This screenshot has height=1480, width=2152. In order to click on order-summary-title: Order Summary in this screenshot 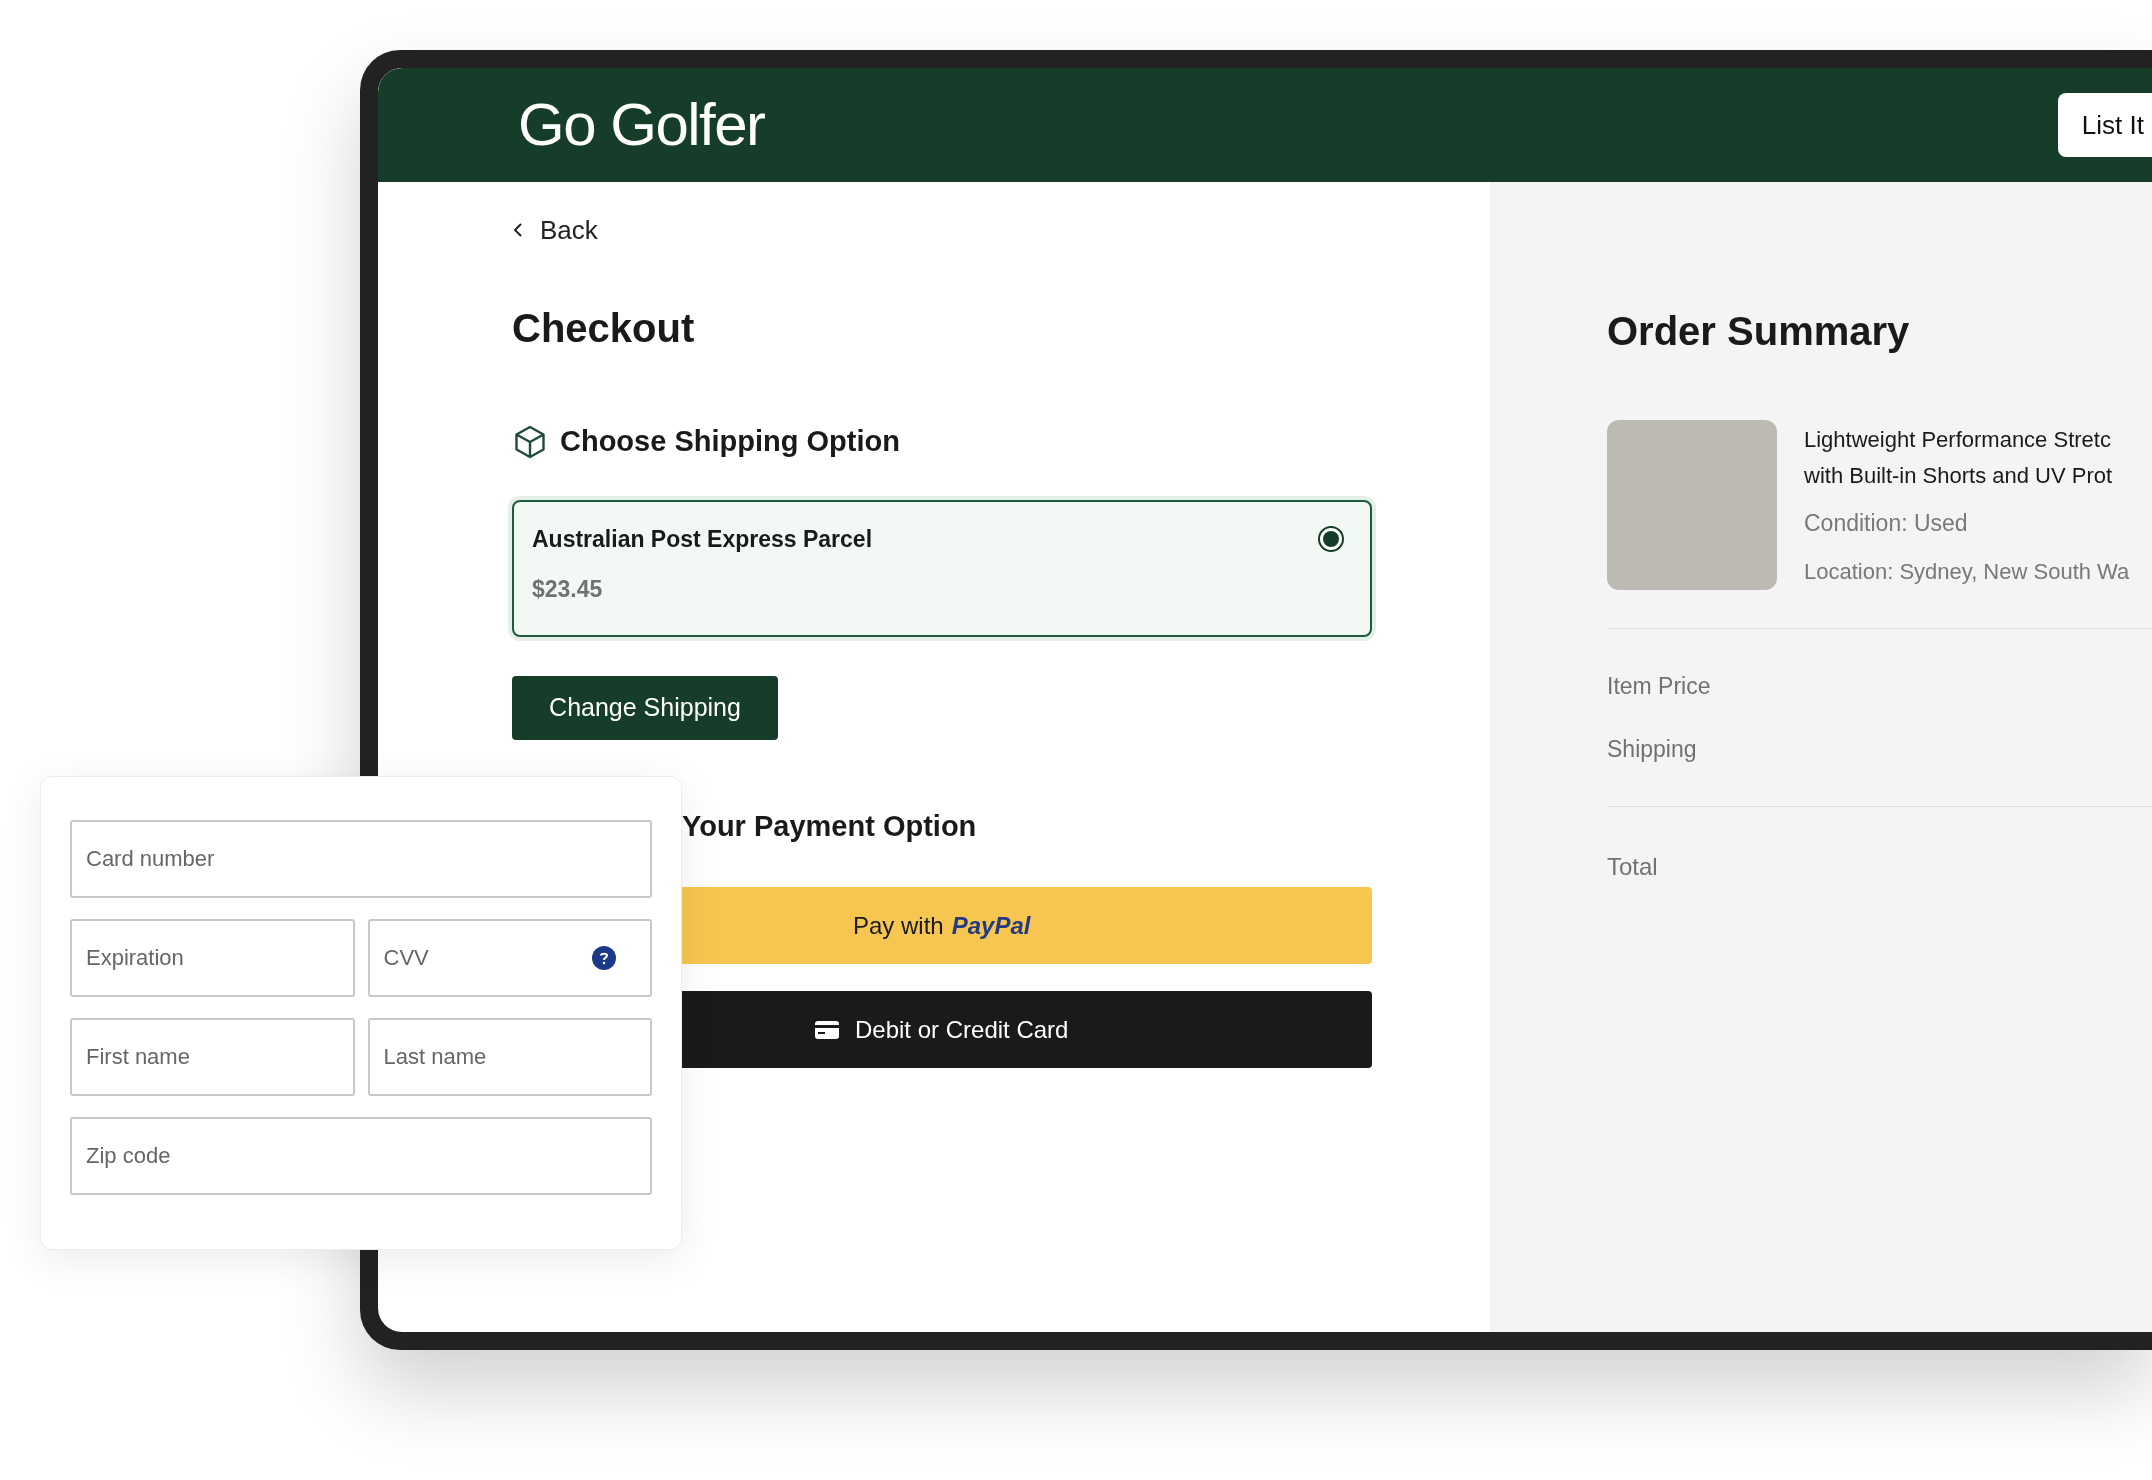, I will do `click(1759, 331)`.